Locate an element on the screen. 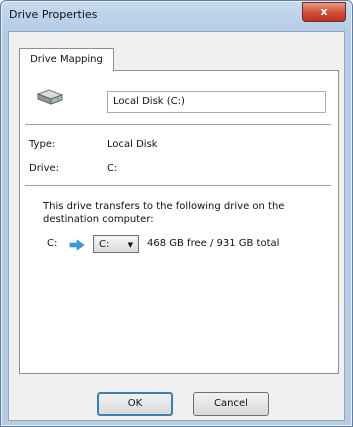 The width and height of the screenshot is (353, 427). ok-button: OK is located at coordinates (135, 404).